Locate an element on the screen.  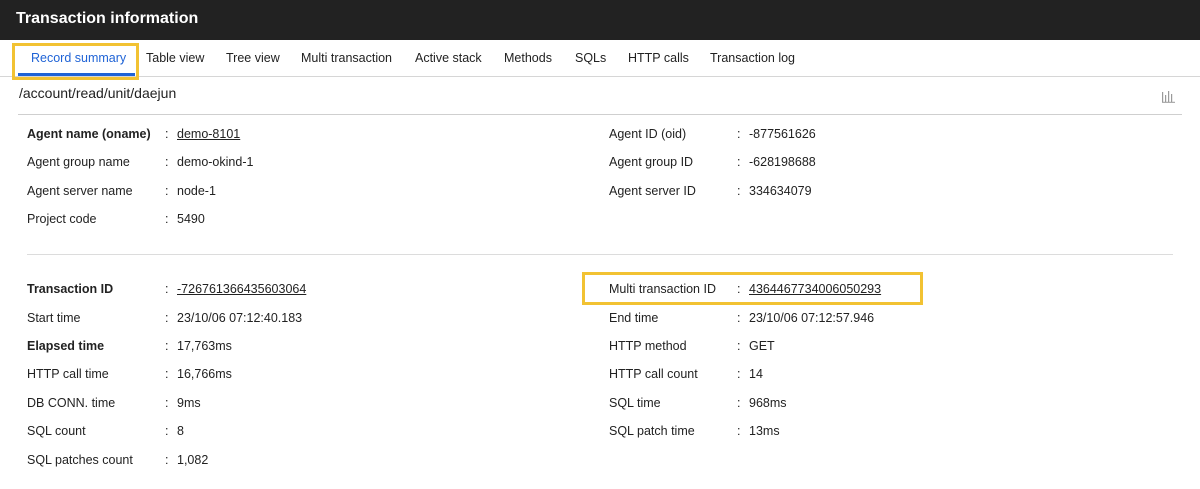
field-label: Agent server name is located at coordinates (80, 191).